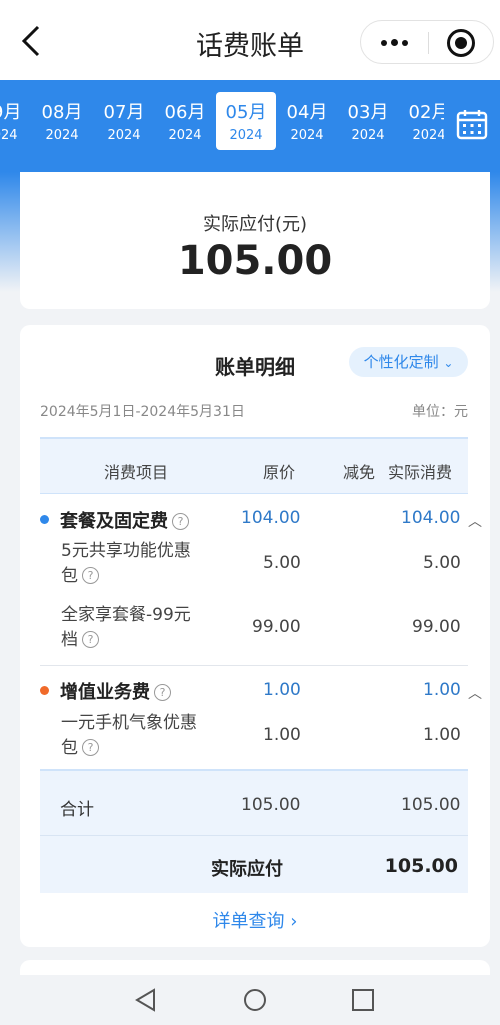 The width and height of the screenshot is (500, 1025). What do you see at coordinates (124, 121) in the screenshot?
I see `month-tab: 07月 2024` at bounding box center [124, 121].